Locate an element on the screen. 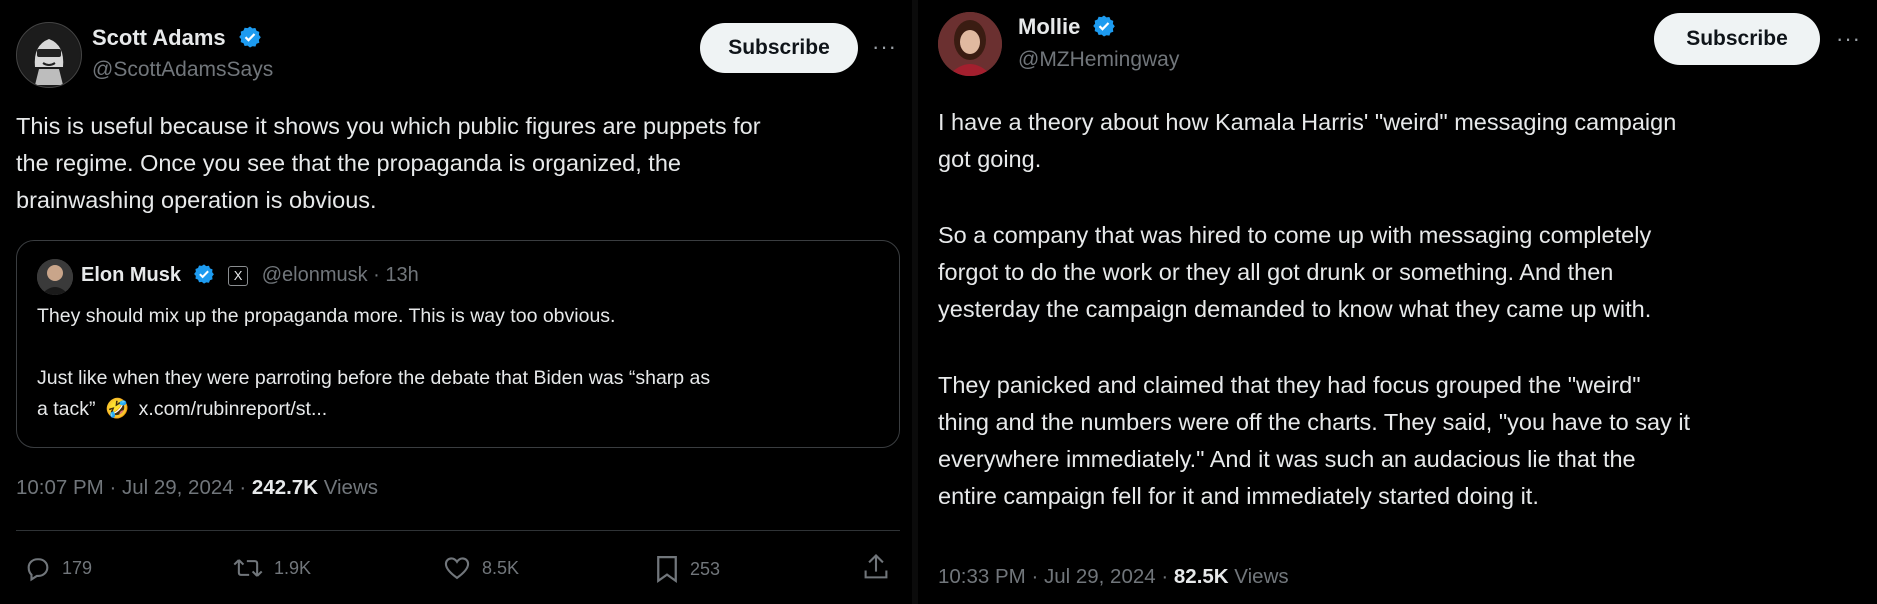  share-icon is located at coordinates (876, 566).